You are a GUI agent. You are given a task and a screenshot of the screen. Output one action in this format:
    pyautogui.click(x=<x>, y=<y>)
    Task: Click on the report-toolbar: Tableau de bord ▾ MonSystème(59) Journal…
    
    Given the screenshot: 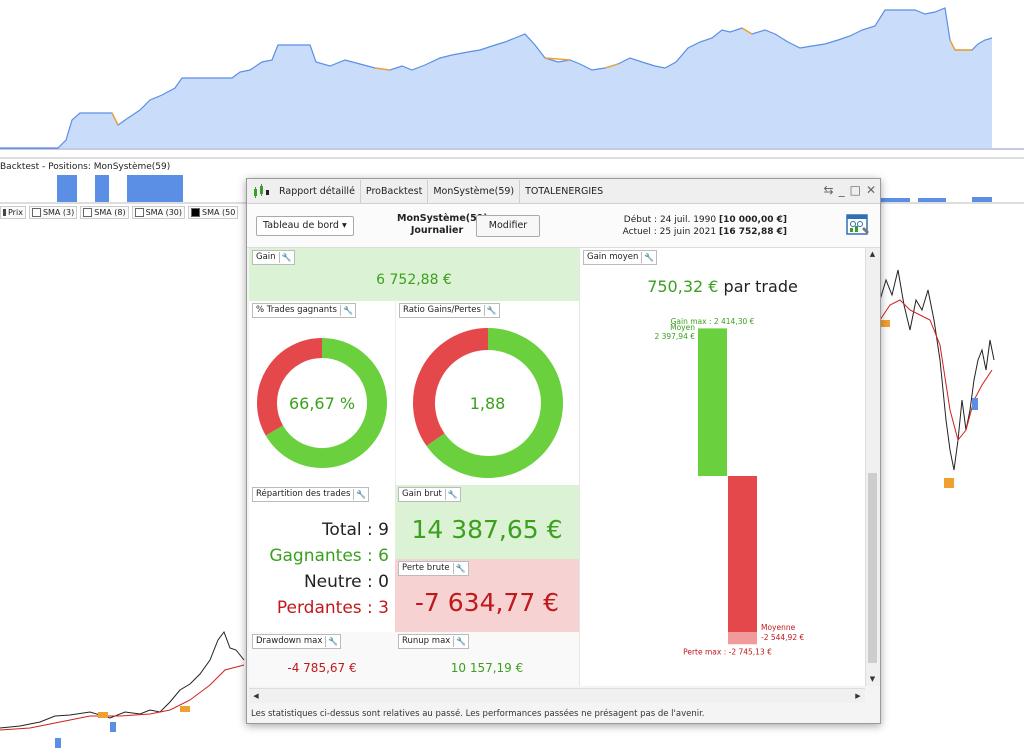 What is the action you would take?
    pyautogui.click(x=563, y=226)
    